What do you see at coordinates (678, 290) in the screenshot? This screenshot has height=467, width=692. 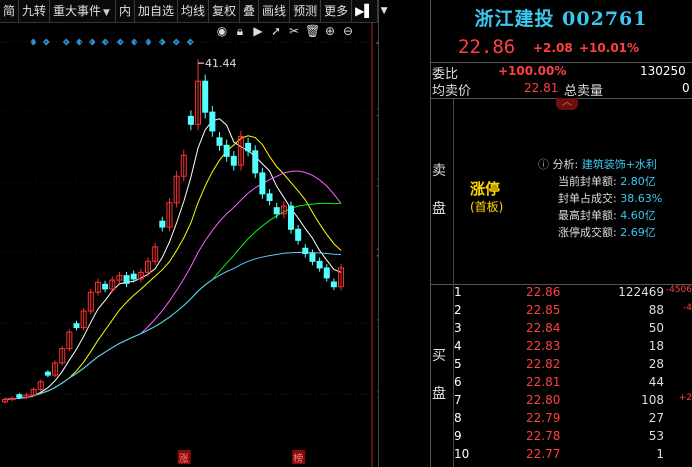 I see `level-delta: -4506` at bounding box center [678, 290].